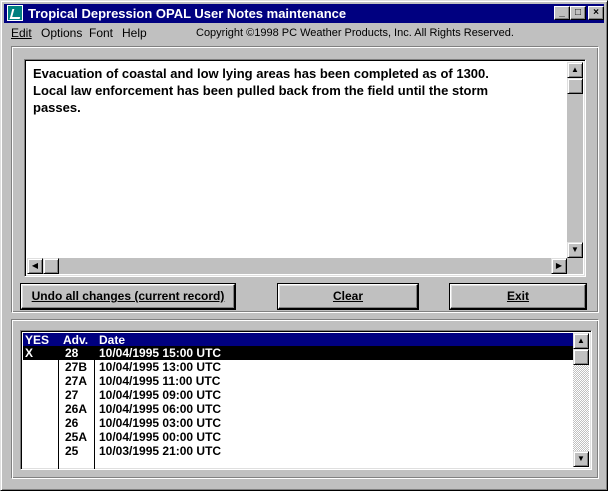 This screenshot has width=608, height=491. What do you see at coordinates (160, 437) in the screenshot?
I see `row-date: 10/04/1995 00:00 UTC` at bounding box center [160, 437].